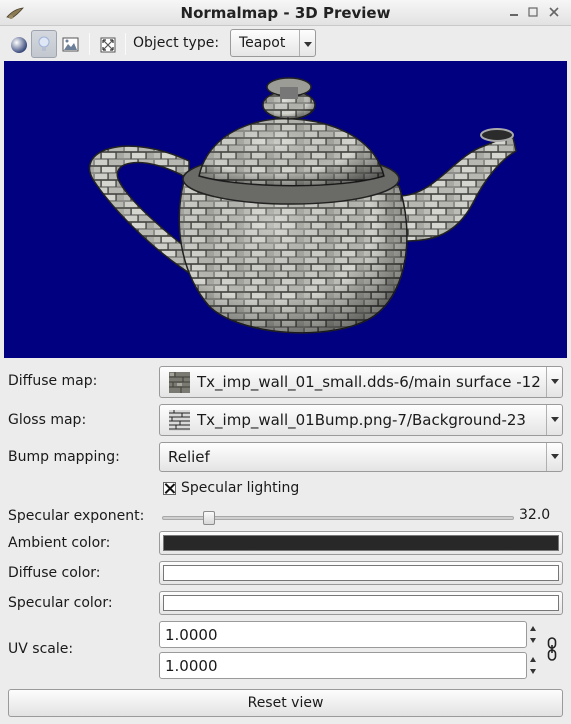 Image resolution: width=571 pixels, height=724 pixels. I want to click on gloss-texture-thumbnail, so click(179, 420).